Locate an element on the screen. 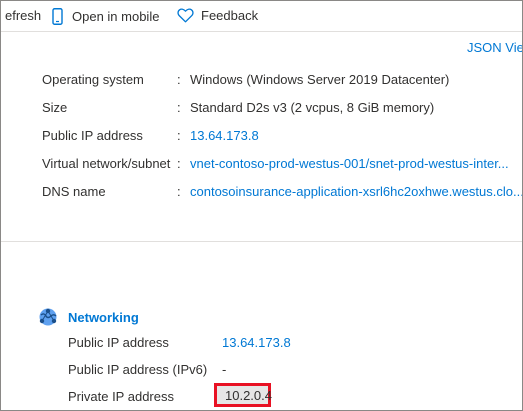 This screenshot has height=411, width=523. networking-row-public-ip: Public IP address 13.64.173.8 is located at coordinates (293, 344).